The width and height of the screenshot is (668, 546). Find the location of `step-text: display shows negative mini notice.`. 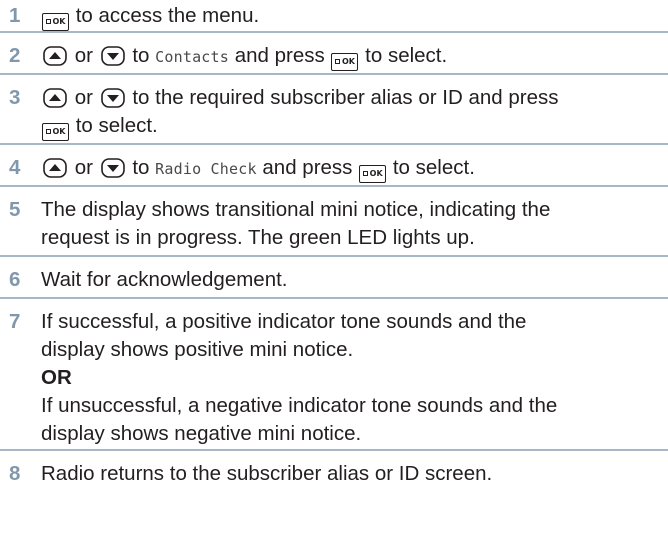

step-text: display shows negative mini notice. is located at coordinates (201, 433).